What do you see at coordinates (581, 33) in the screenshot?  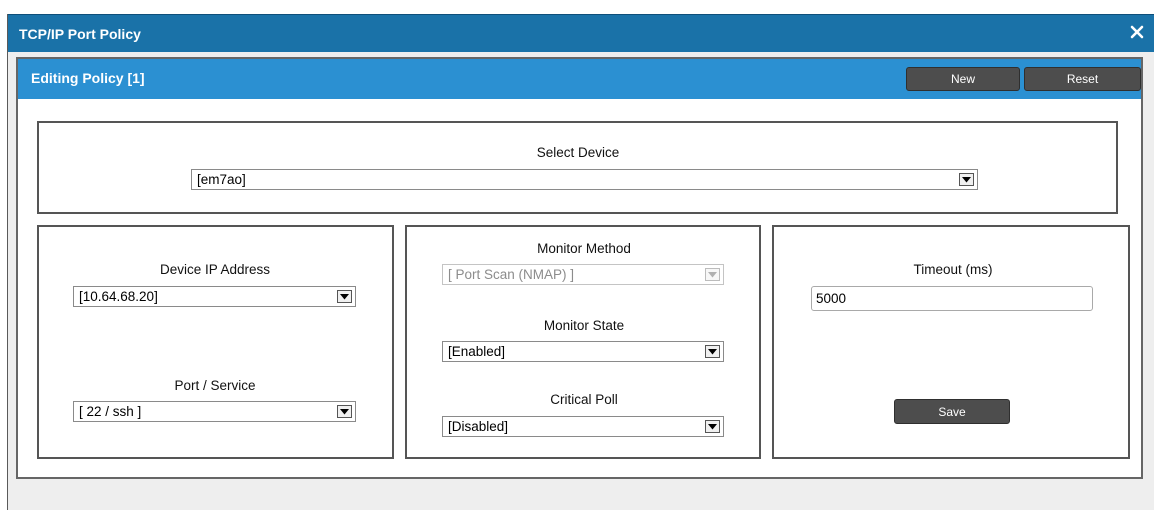 I see `dialog-titlebar: TCP/IP Port Policy` at bounding box center [581, 33].